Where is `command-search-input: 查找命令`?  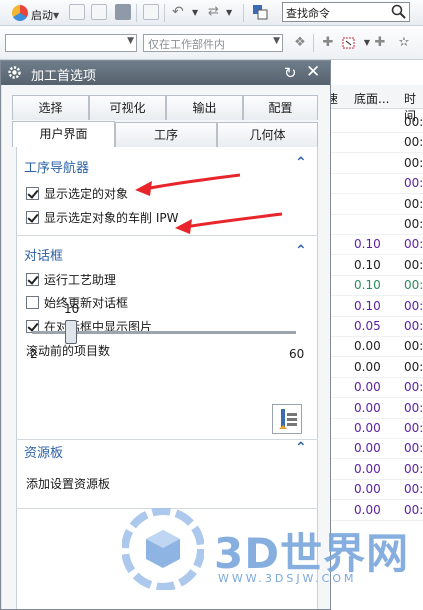
command-search-input: 查找命令 is located at coordinates (346, 12).